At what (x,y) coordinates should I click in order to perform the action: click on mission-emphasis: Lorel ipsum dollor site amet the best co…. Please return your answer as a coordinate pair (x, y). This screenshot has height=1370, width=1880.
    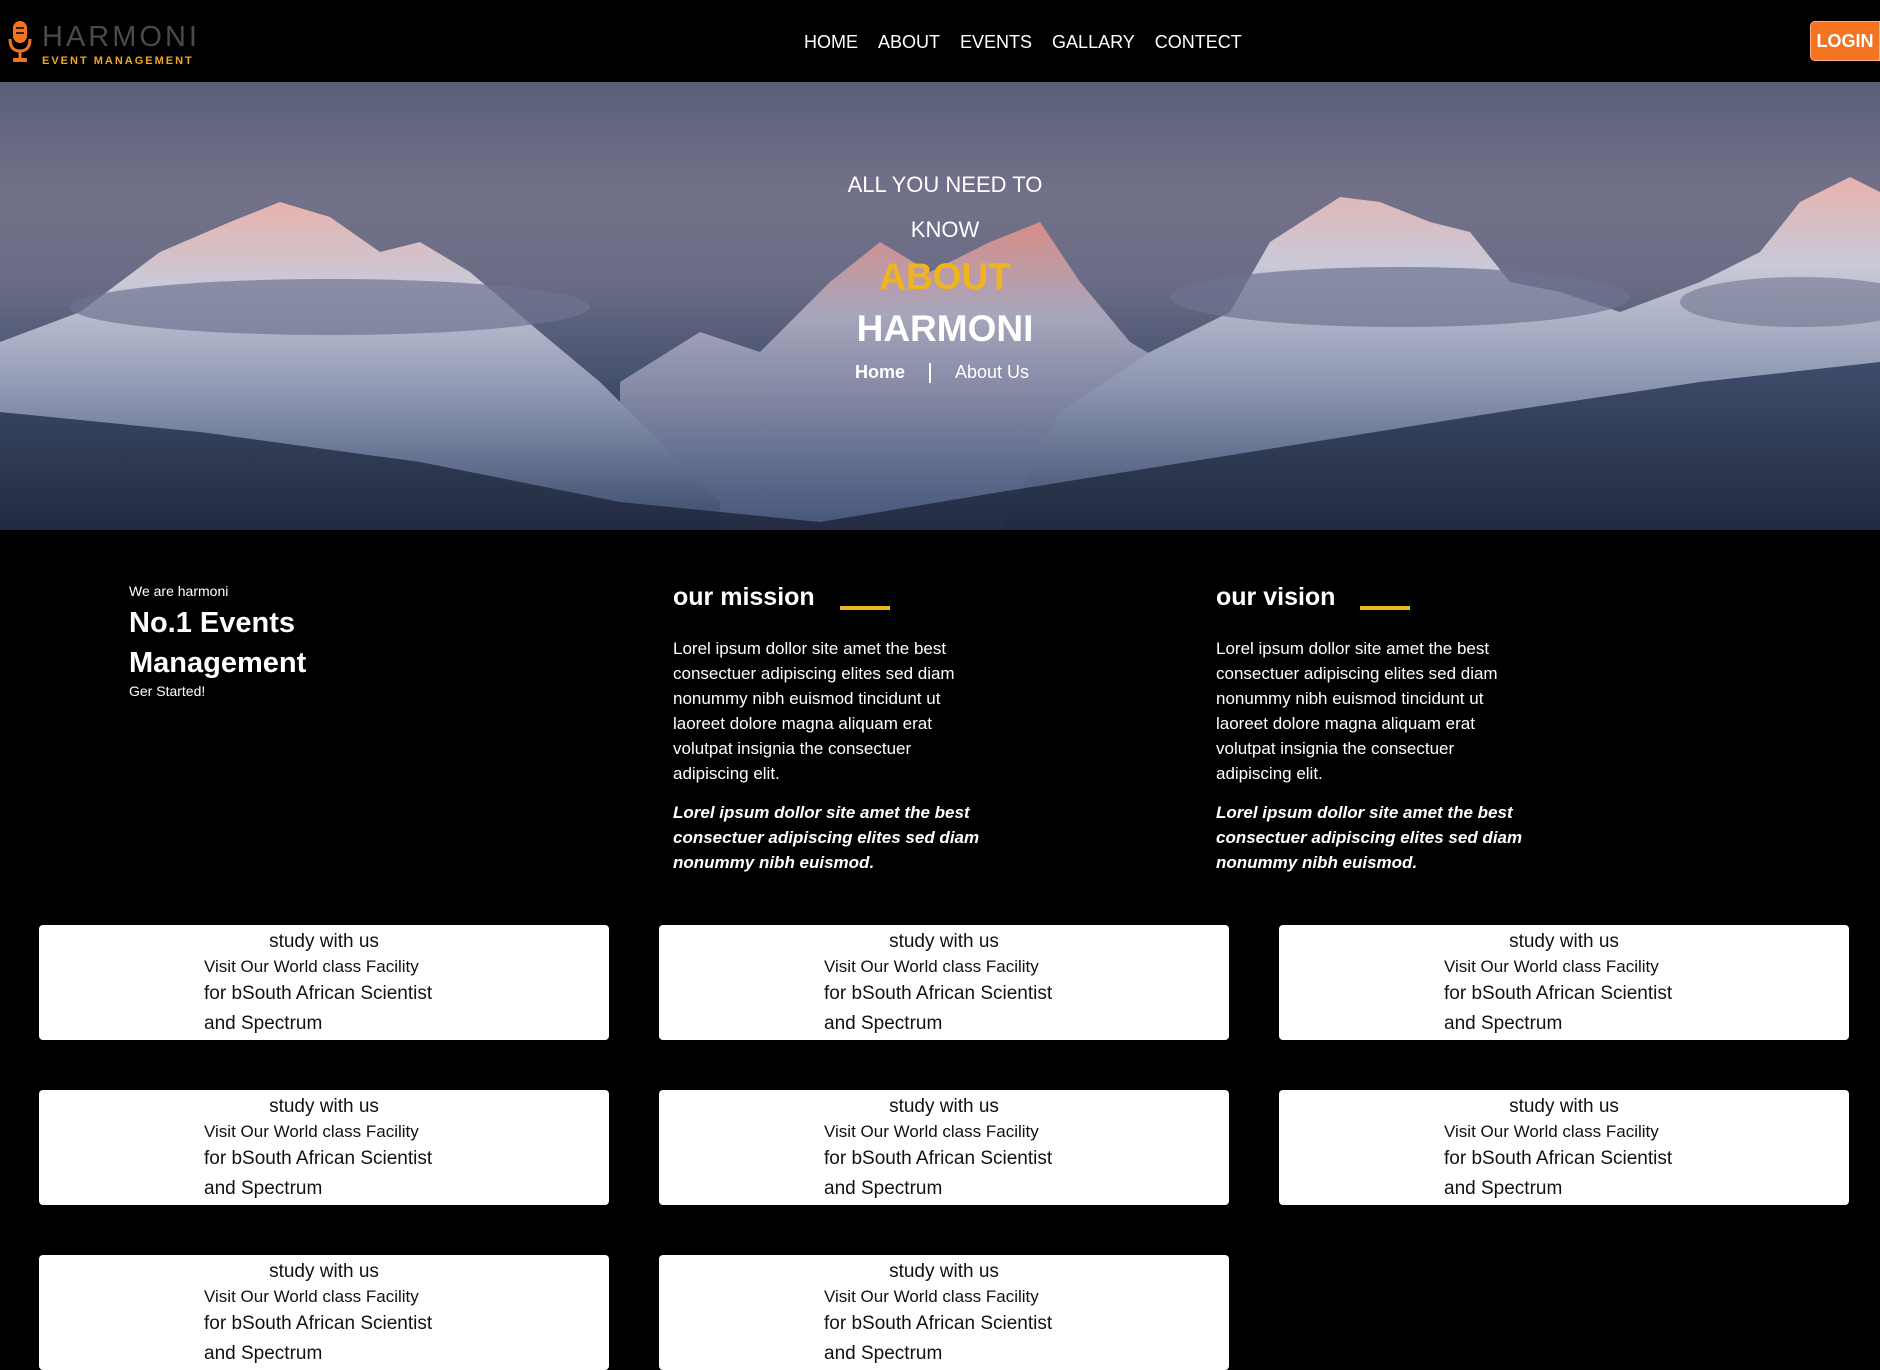
    Looking at the image, I should click on (826, 837).